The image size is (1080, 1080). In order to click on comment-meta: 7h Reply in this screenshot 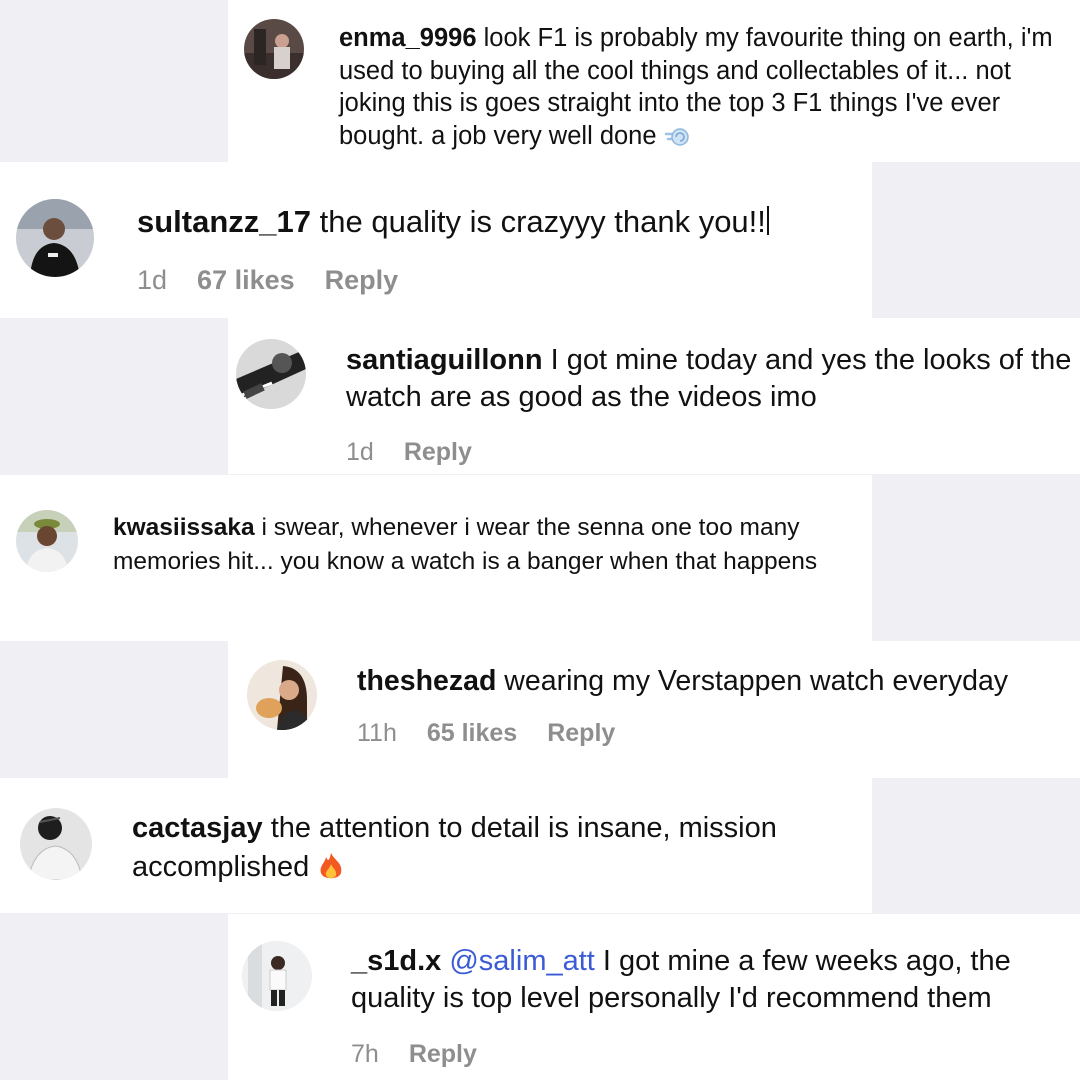, I will do `click(429, 1054)`.